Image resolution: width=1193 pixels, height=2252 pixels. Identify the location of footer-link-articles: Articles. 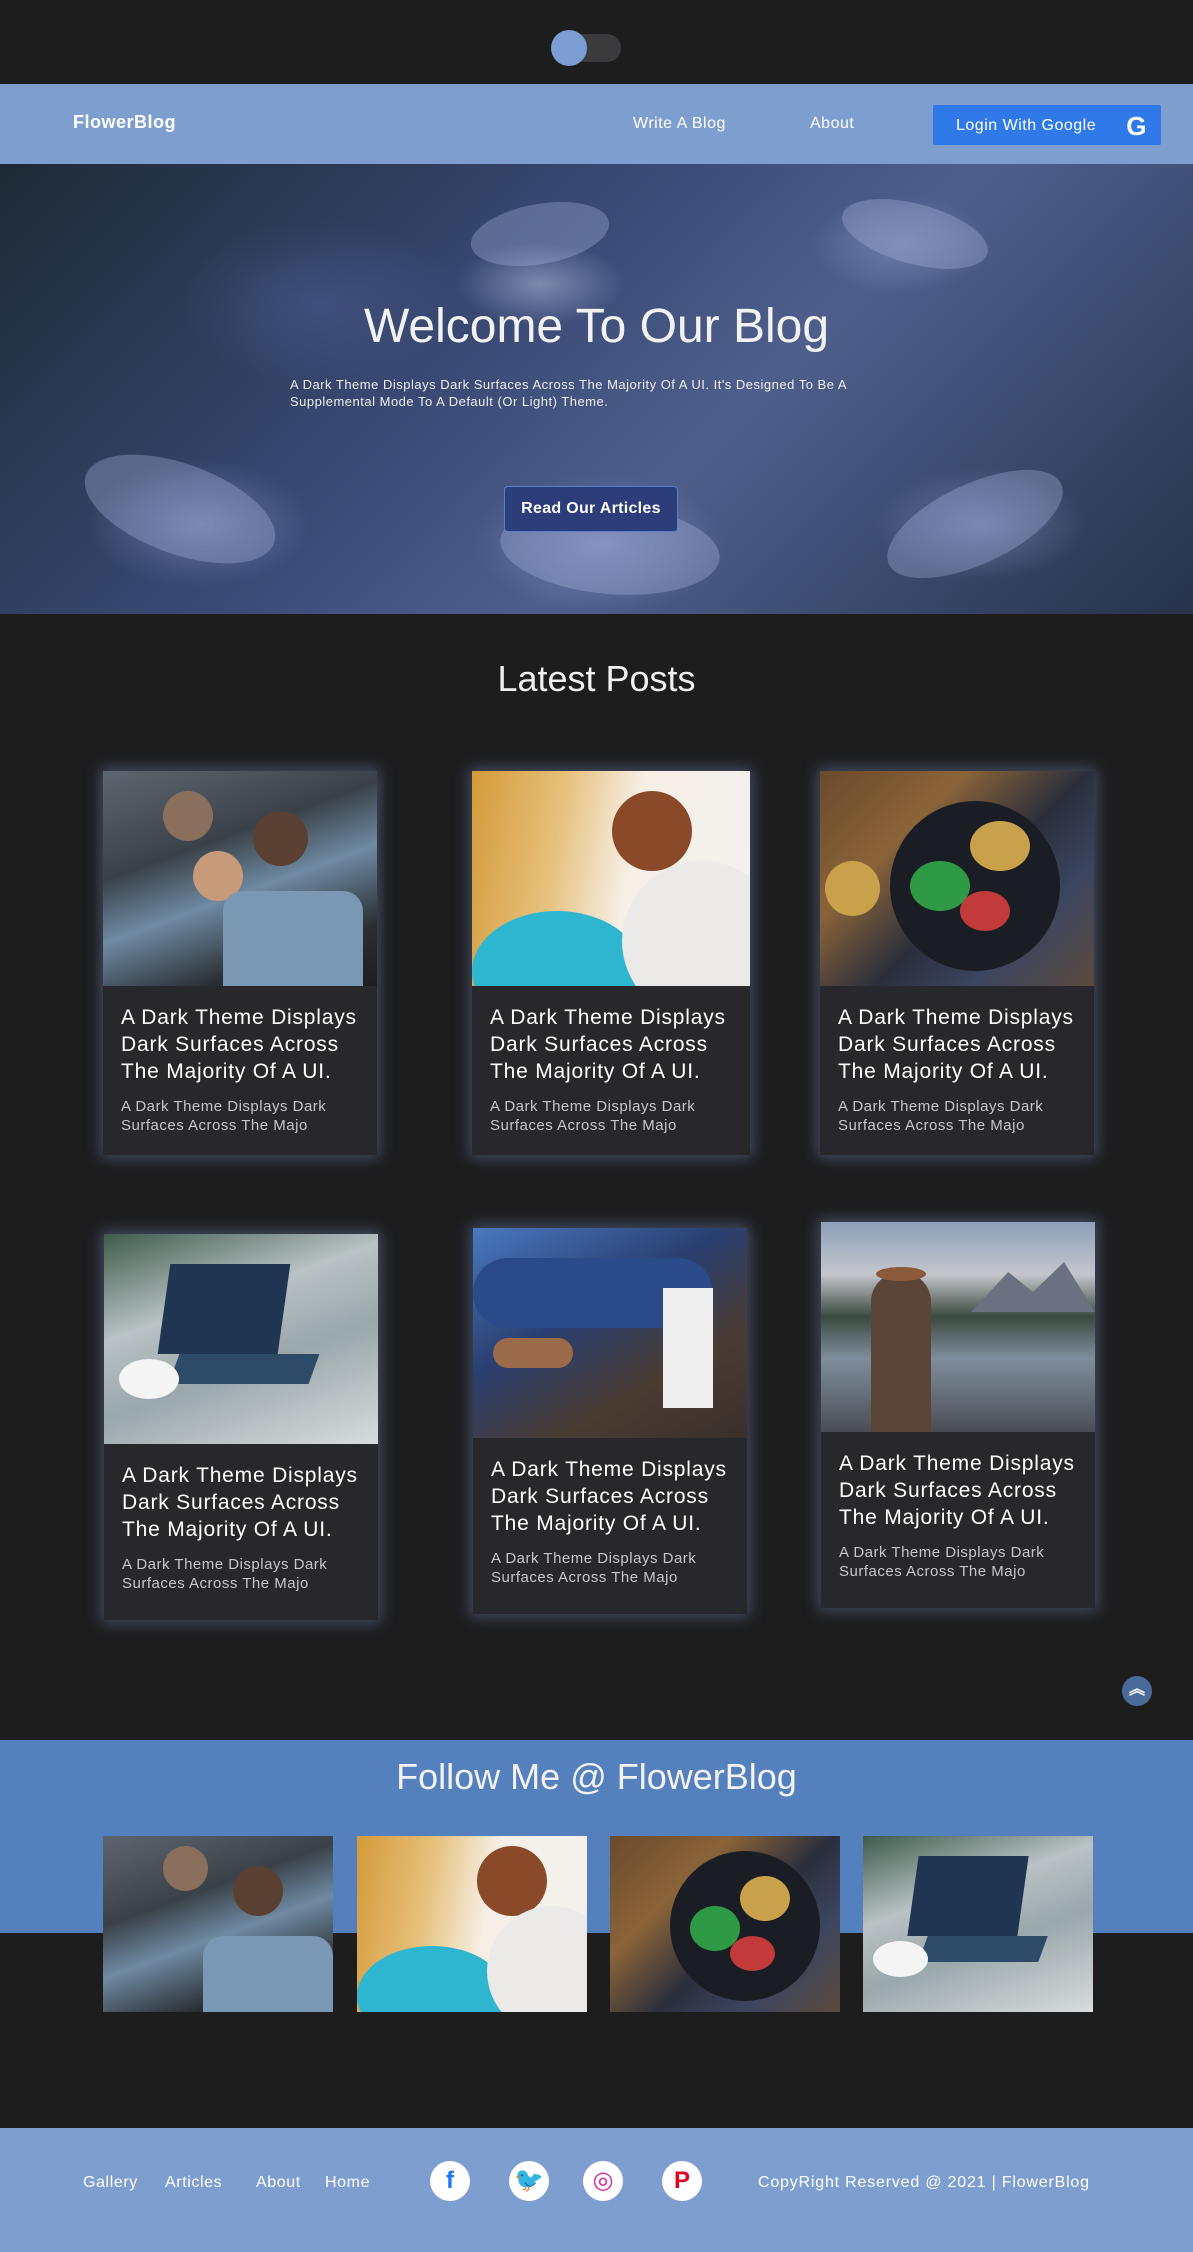
(193, 2183).